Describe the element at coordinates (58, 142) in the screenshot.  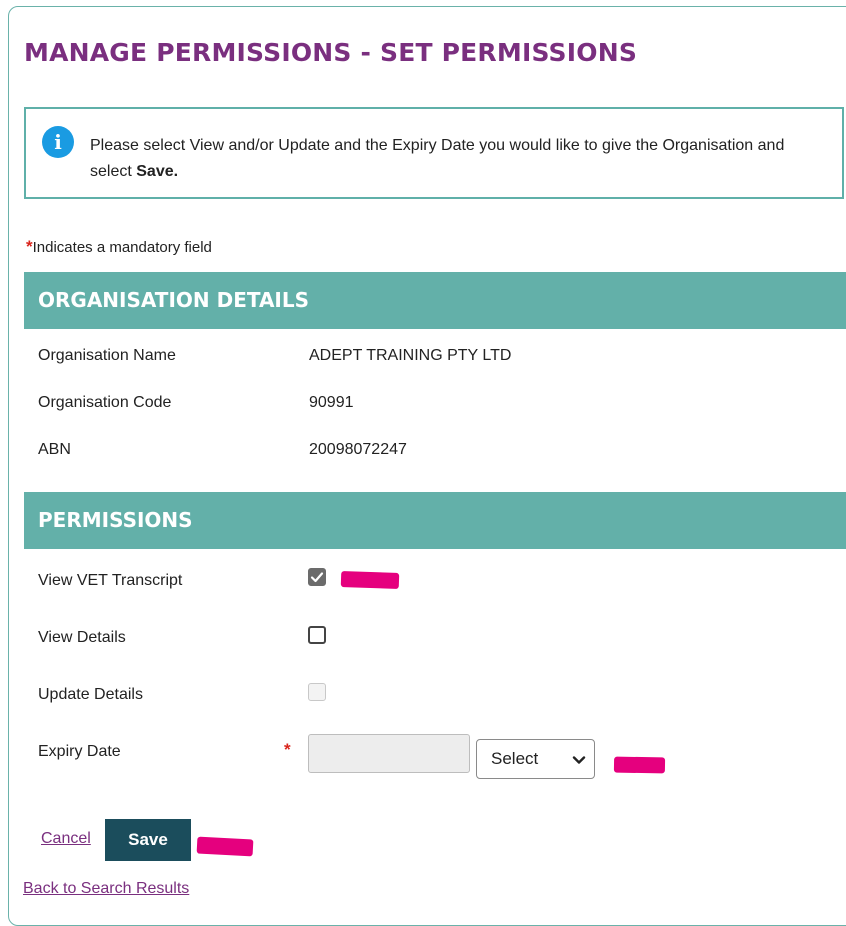
I see `info-icon: i` at that location.